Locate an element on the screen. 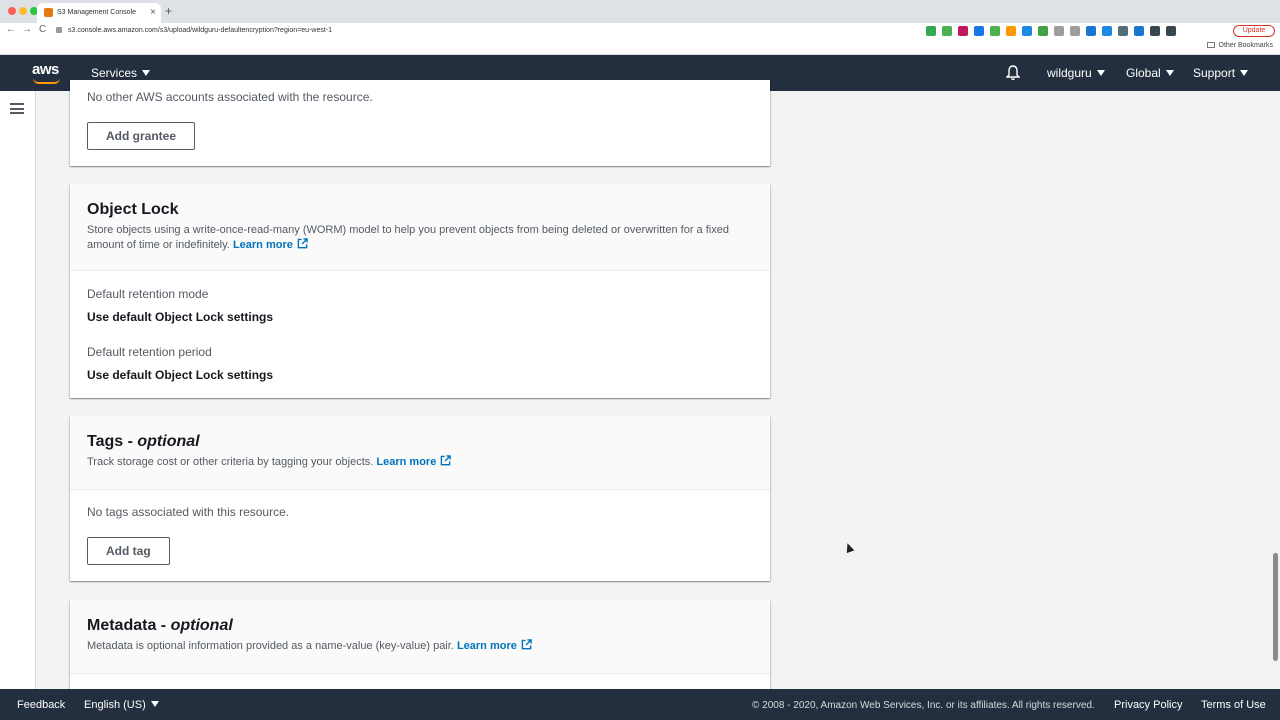 This screenshot has height=720, width=1280. retention-period-value: Use default Object Lock settings is located at coordinates (180, 375).